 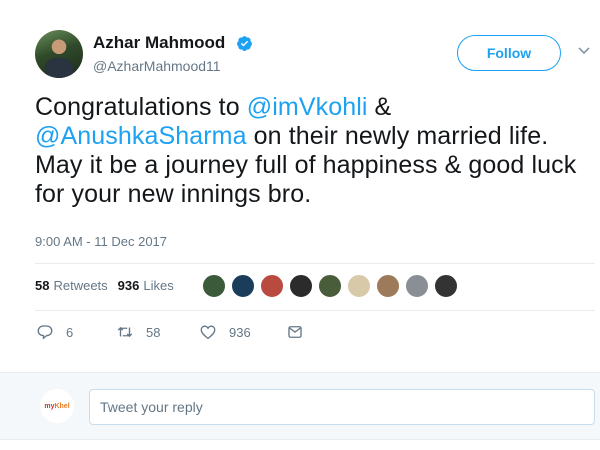 I want to click on tweet-stats: 58 Retweets 936 Likes, so click(x=104, y=285).